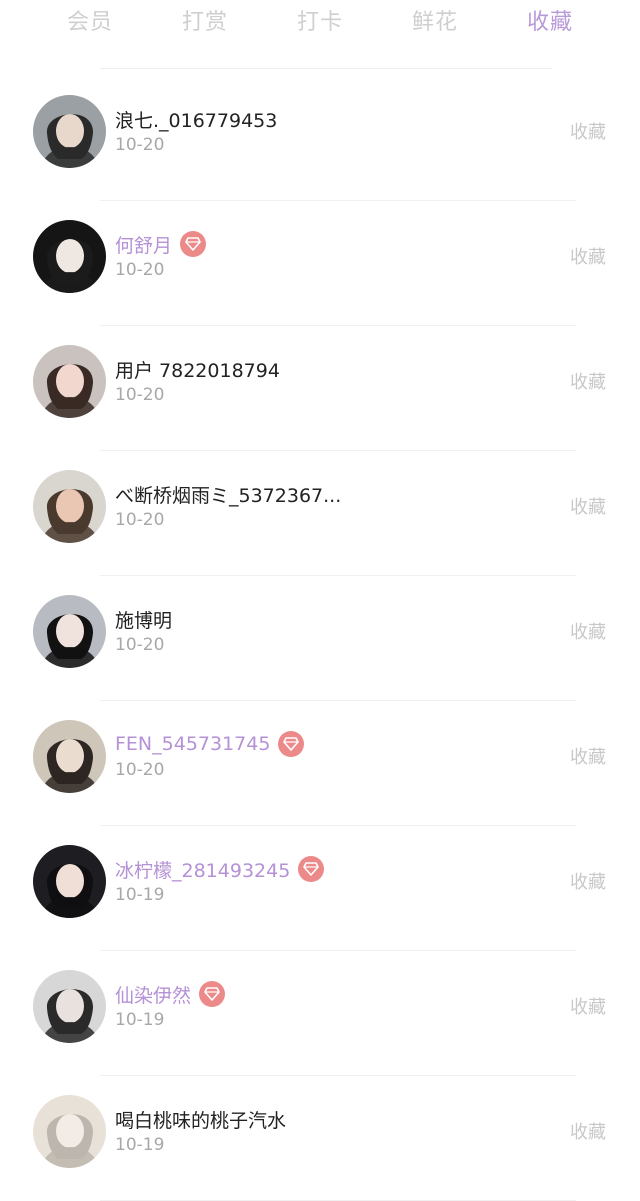 This screenshot has height=1201, width=640. I want to click on user-name-line: 仙染伊然, so click(170, 994).